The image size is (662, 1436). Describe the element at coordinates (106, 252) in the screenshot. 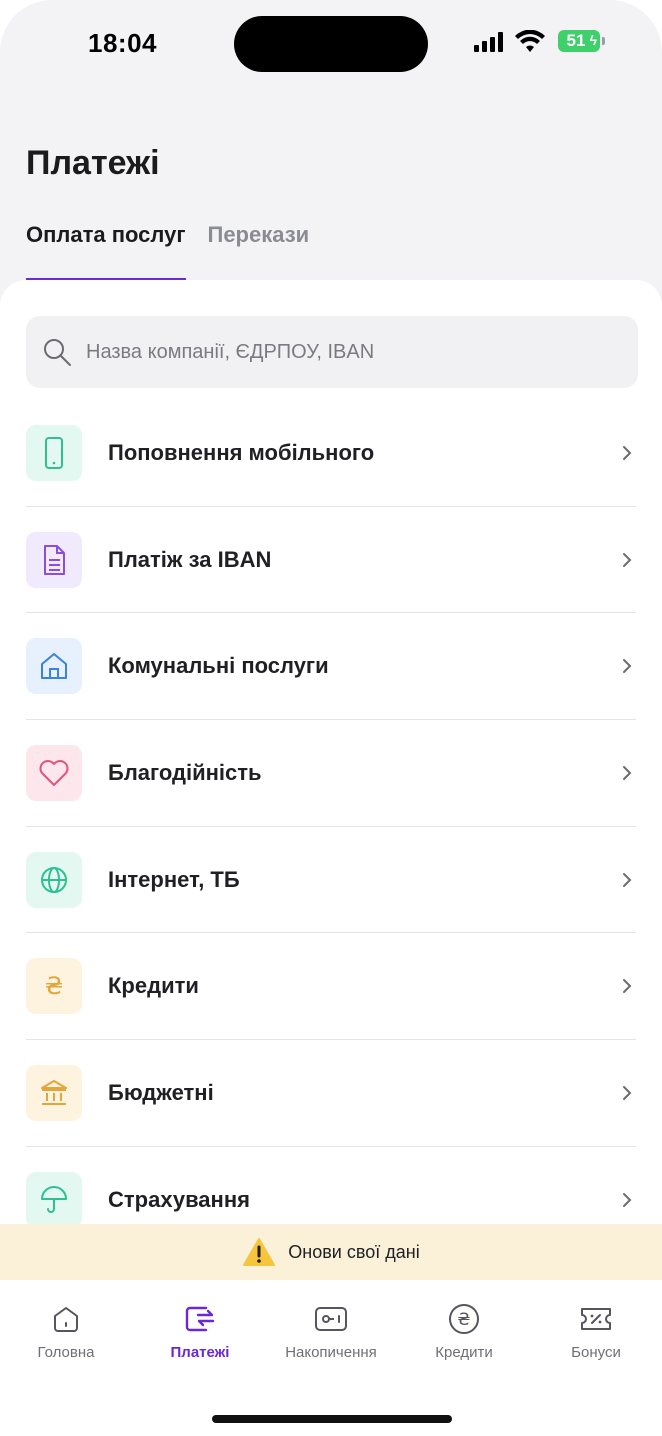

I see `tab-services: Оплата послуг` at that location.